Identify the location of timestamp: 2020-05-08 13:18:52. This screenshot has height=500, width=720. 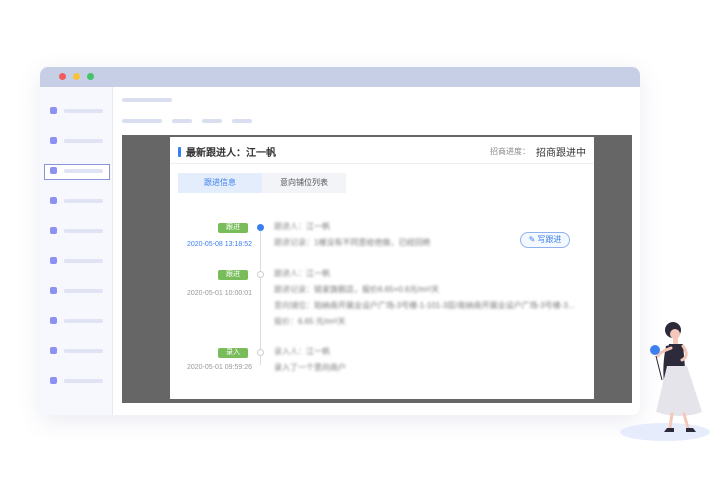
(219, 244).